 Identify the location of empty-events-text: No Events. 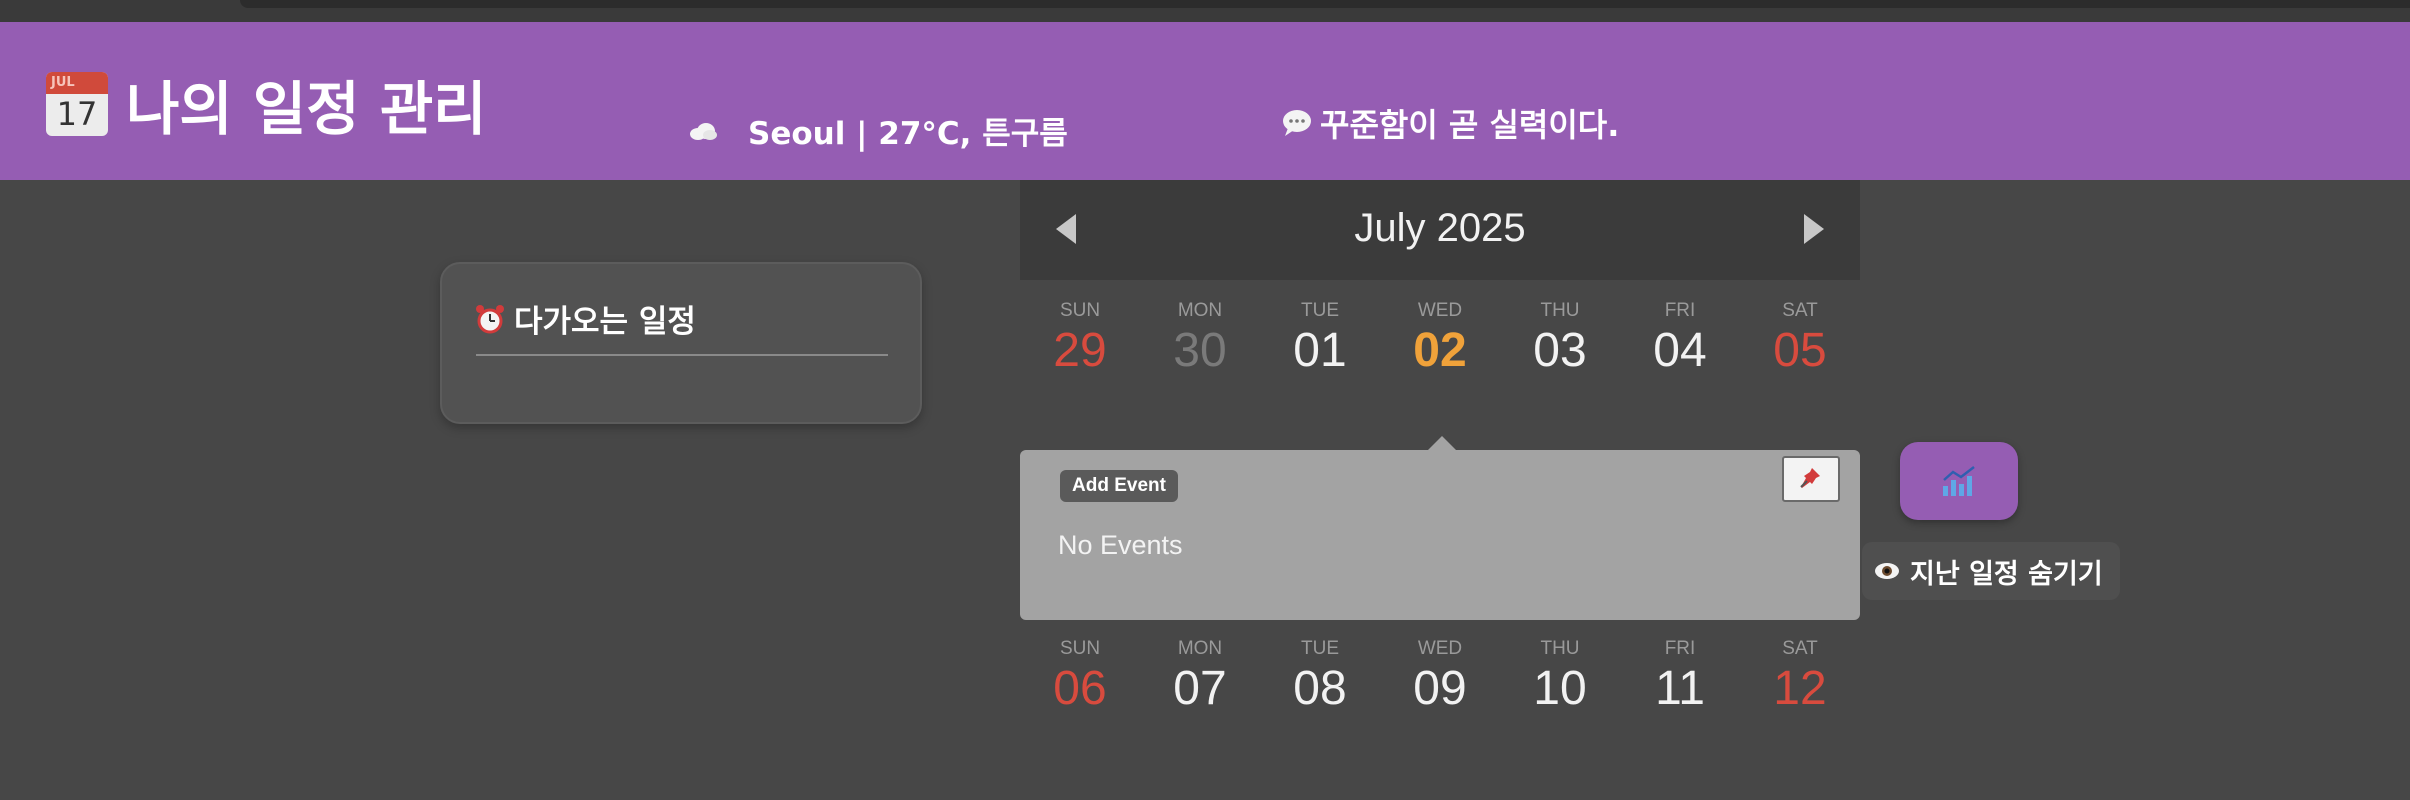
(1120, 545).